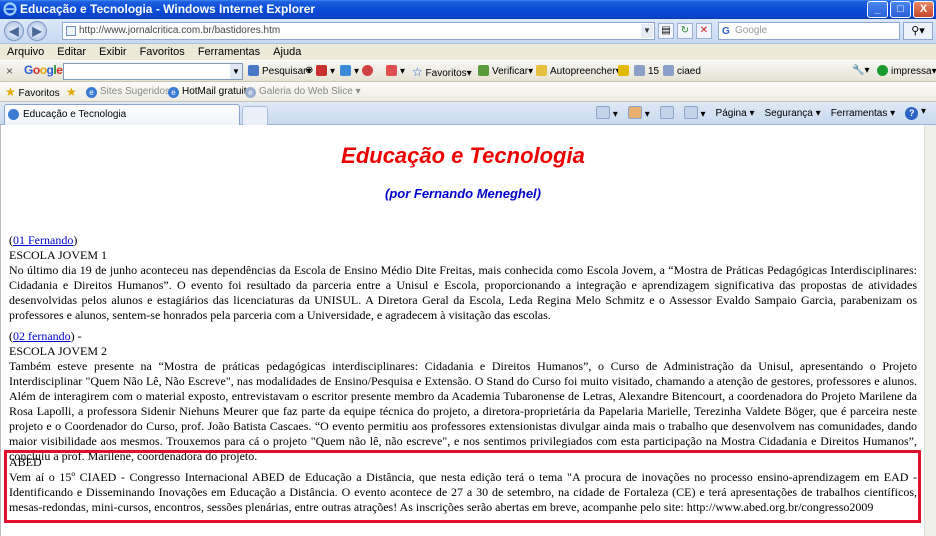  I want to click on share-icon: ⊕, so click(309, 70).